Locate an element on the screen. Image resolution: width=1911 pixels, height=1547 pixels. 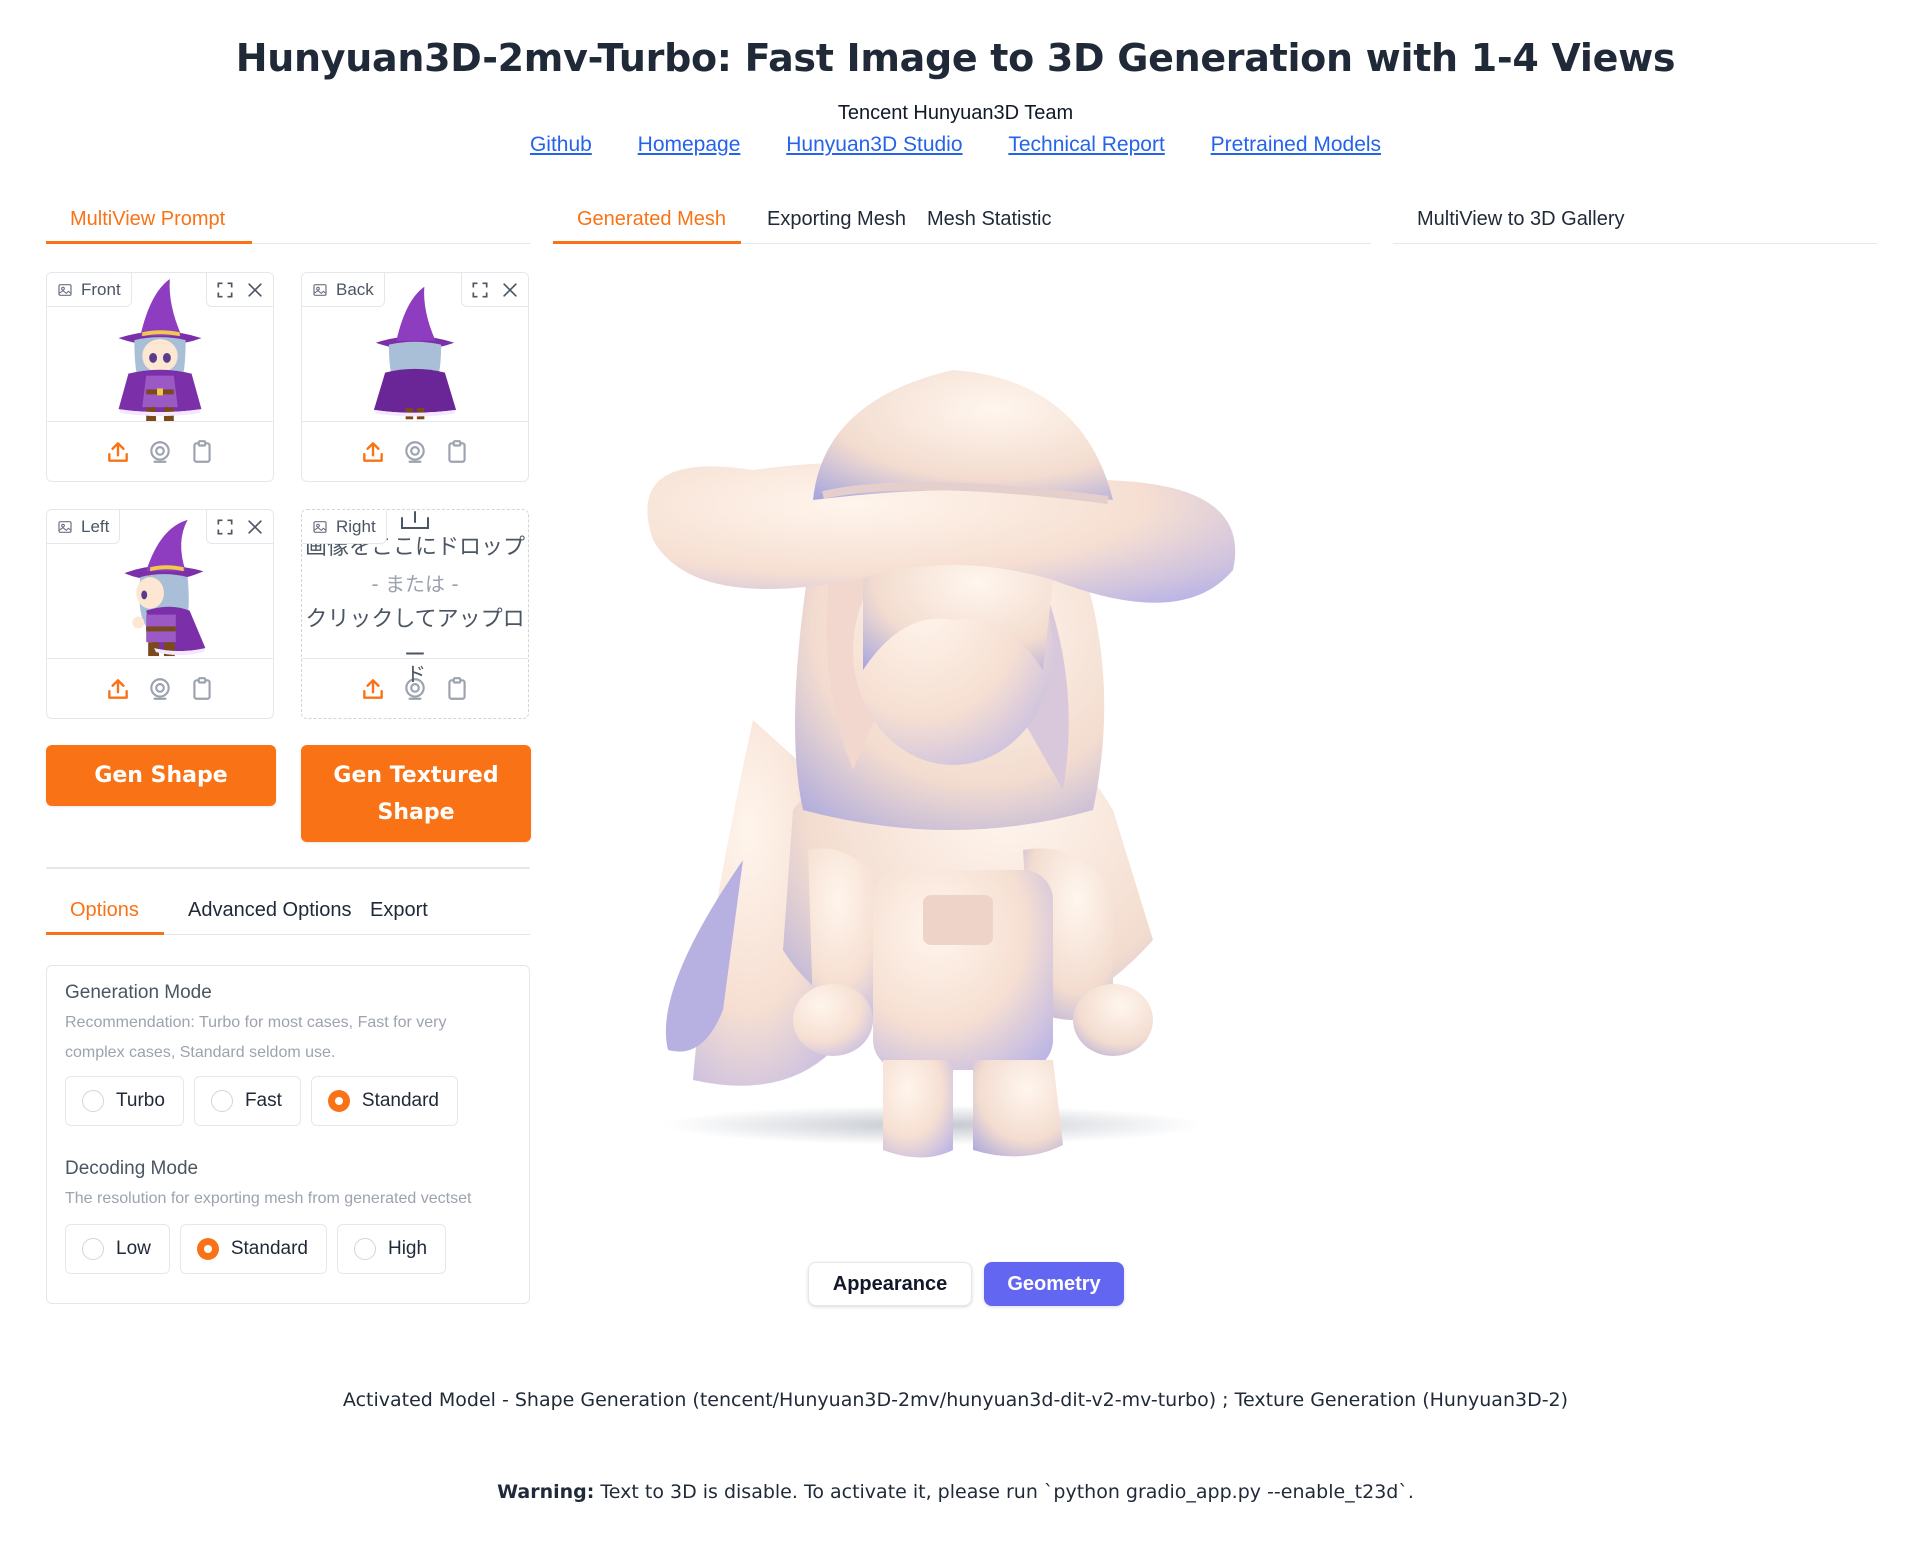
gen-textured-shape-button: Gen Textured Shape is located at coordinates (416, 793).